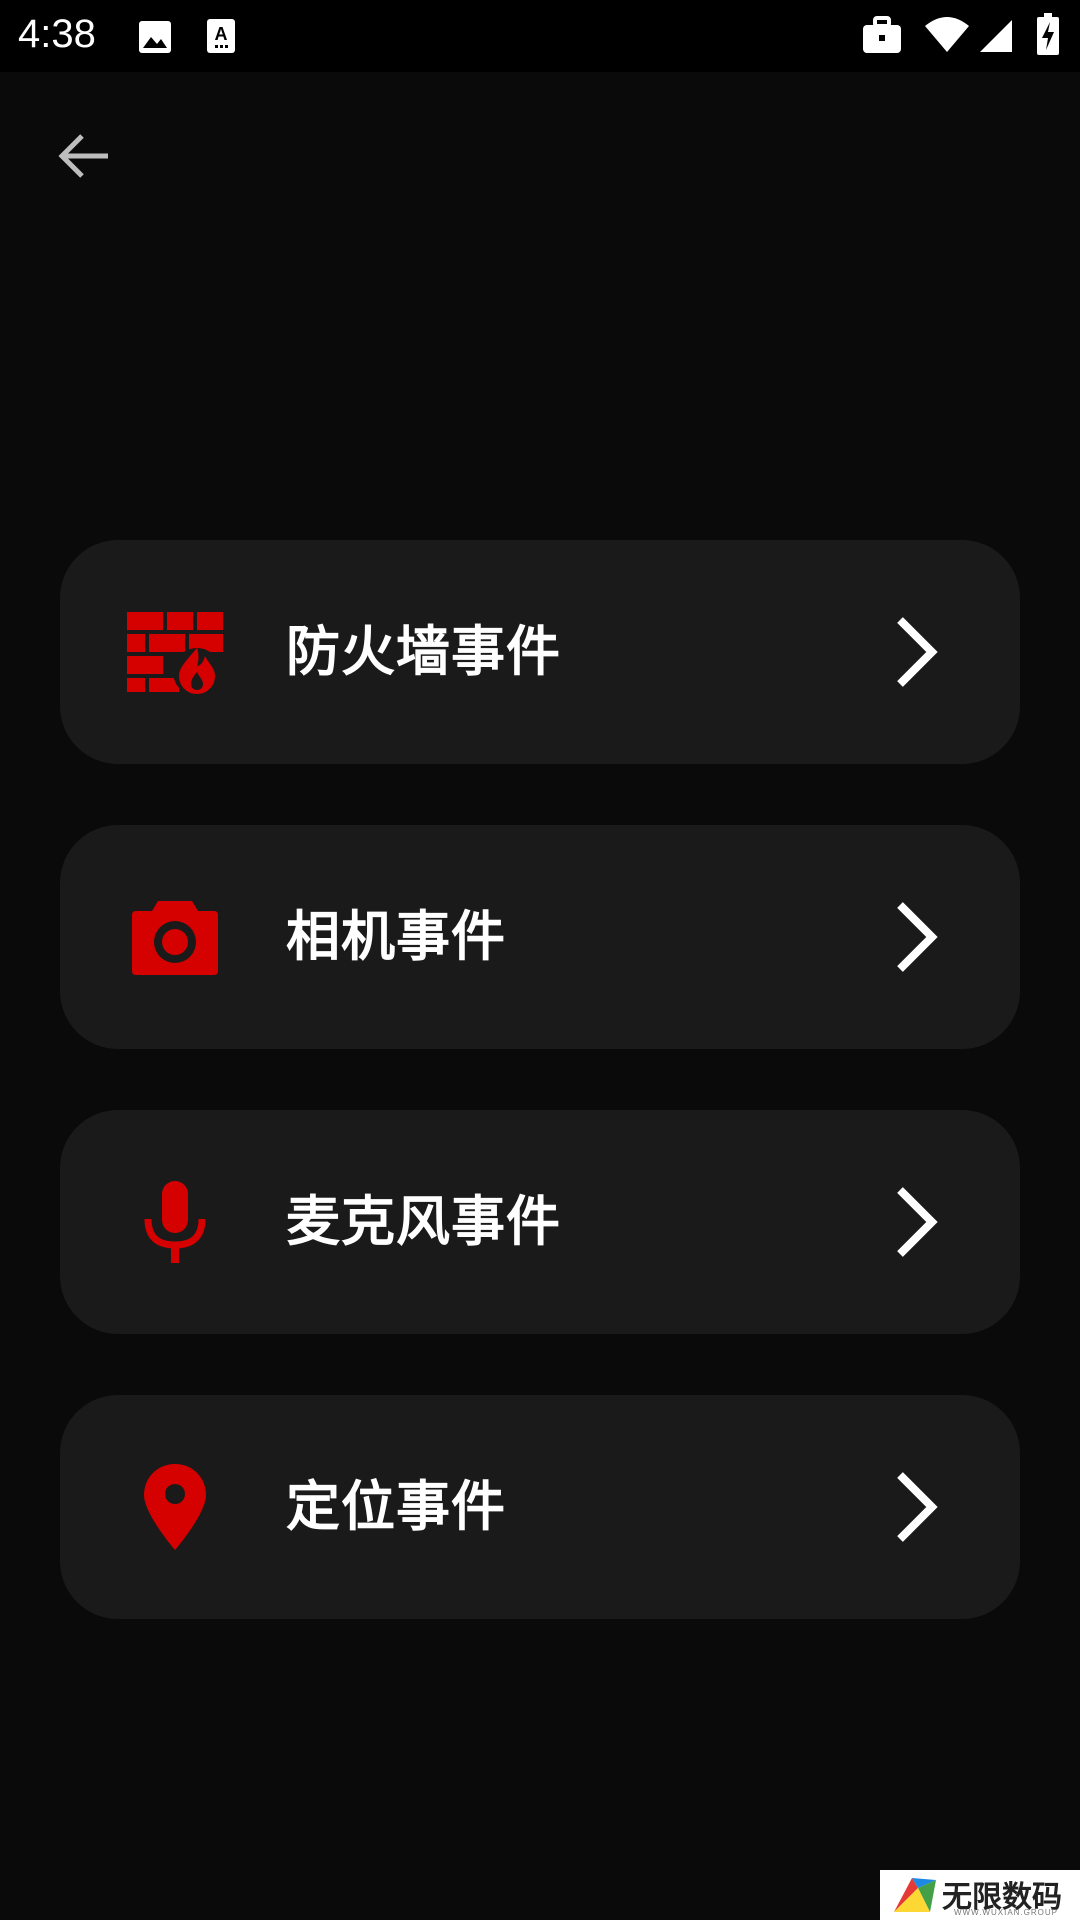  What do you see at coordinates (947, 37) in the screenshot?
I see `wifi-icon` at bounding box center [947, 37].